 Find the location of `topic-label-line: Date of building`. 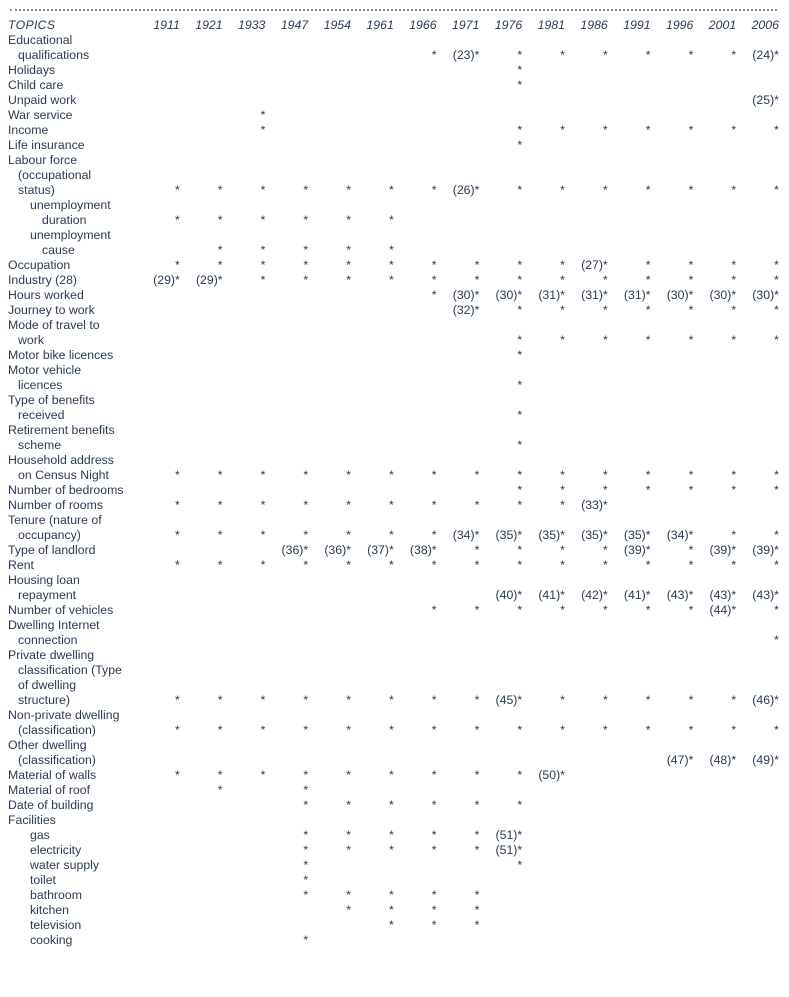

topic-label-line: Date of building is located at coordinates (51, 805).